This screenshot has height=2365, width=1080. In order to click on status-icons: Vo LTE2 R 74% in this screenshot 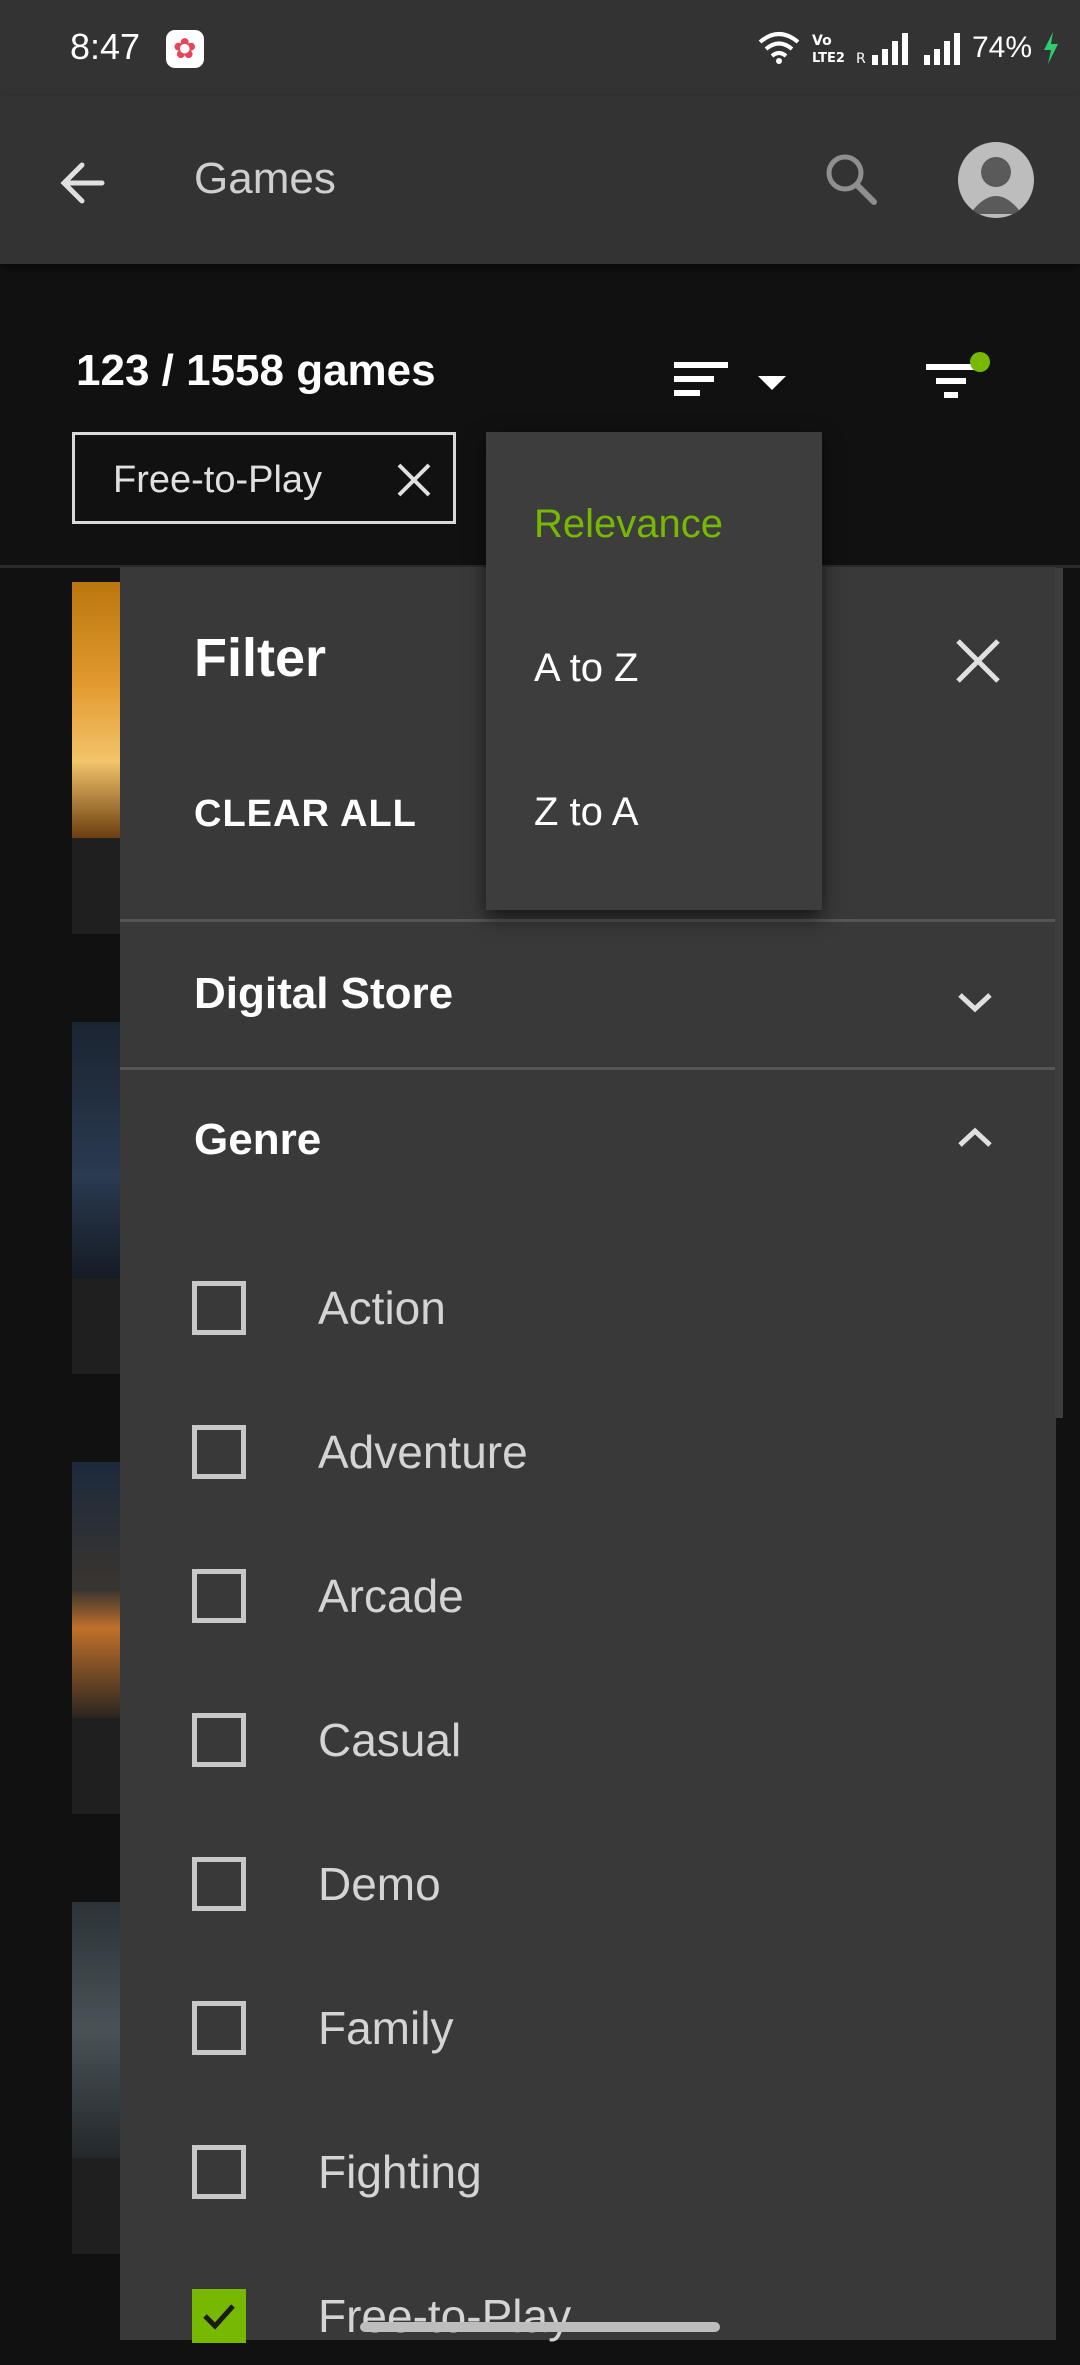, I will do `click(909, 48)`.